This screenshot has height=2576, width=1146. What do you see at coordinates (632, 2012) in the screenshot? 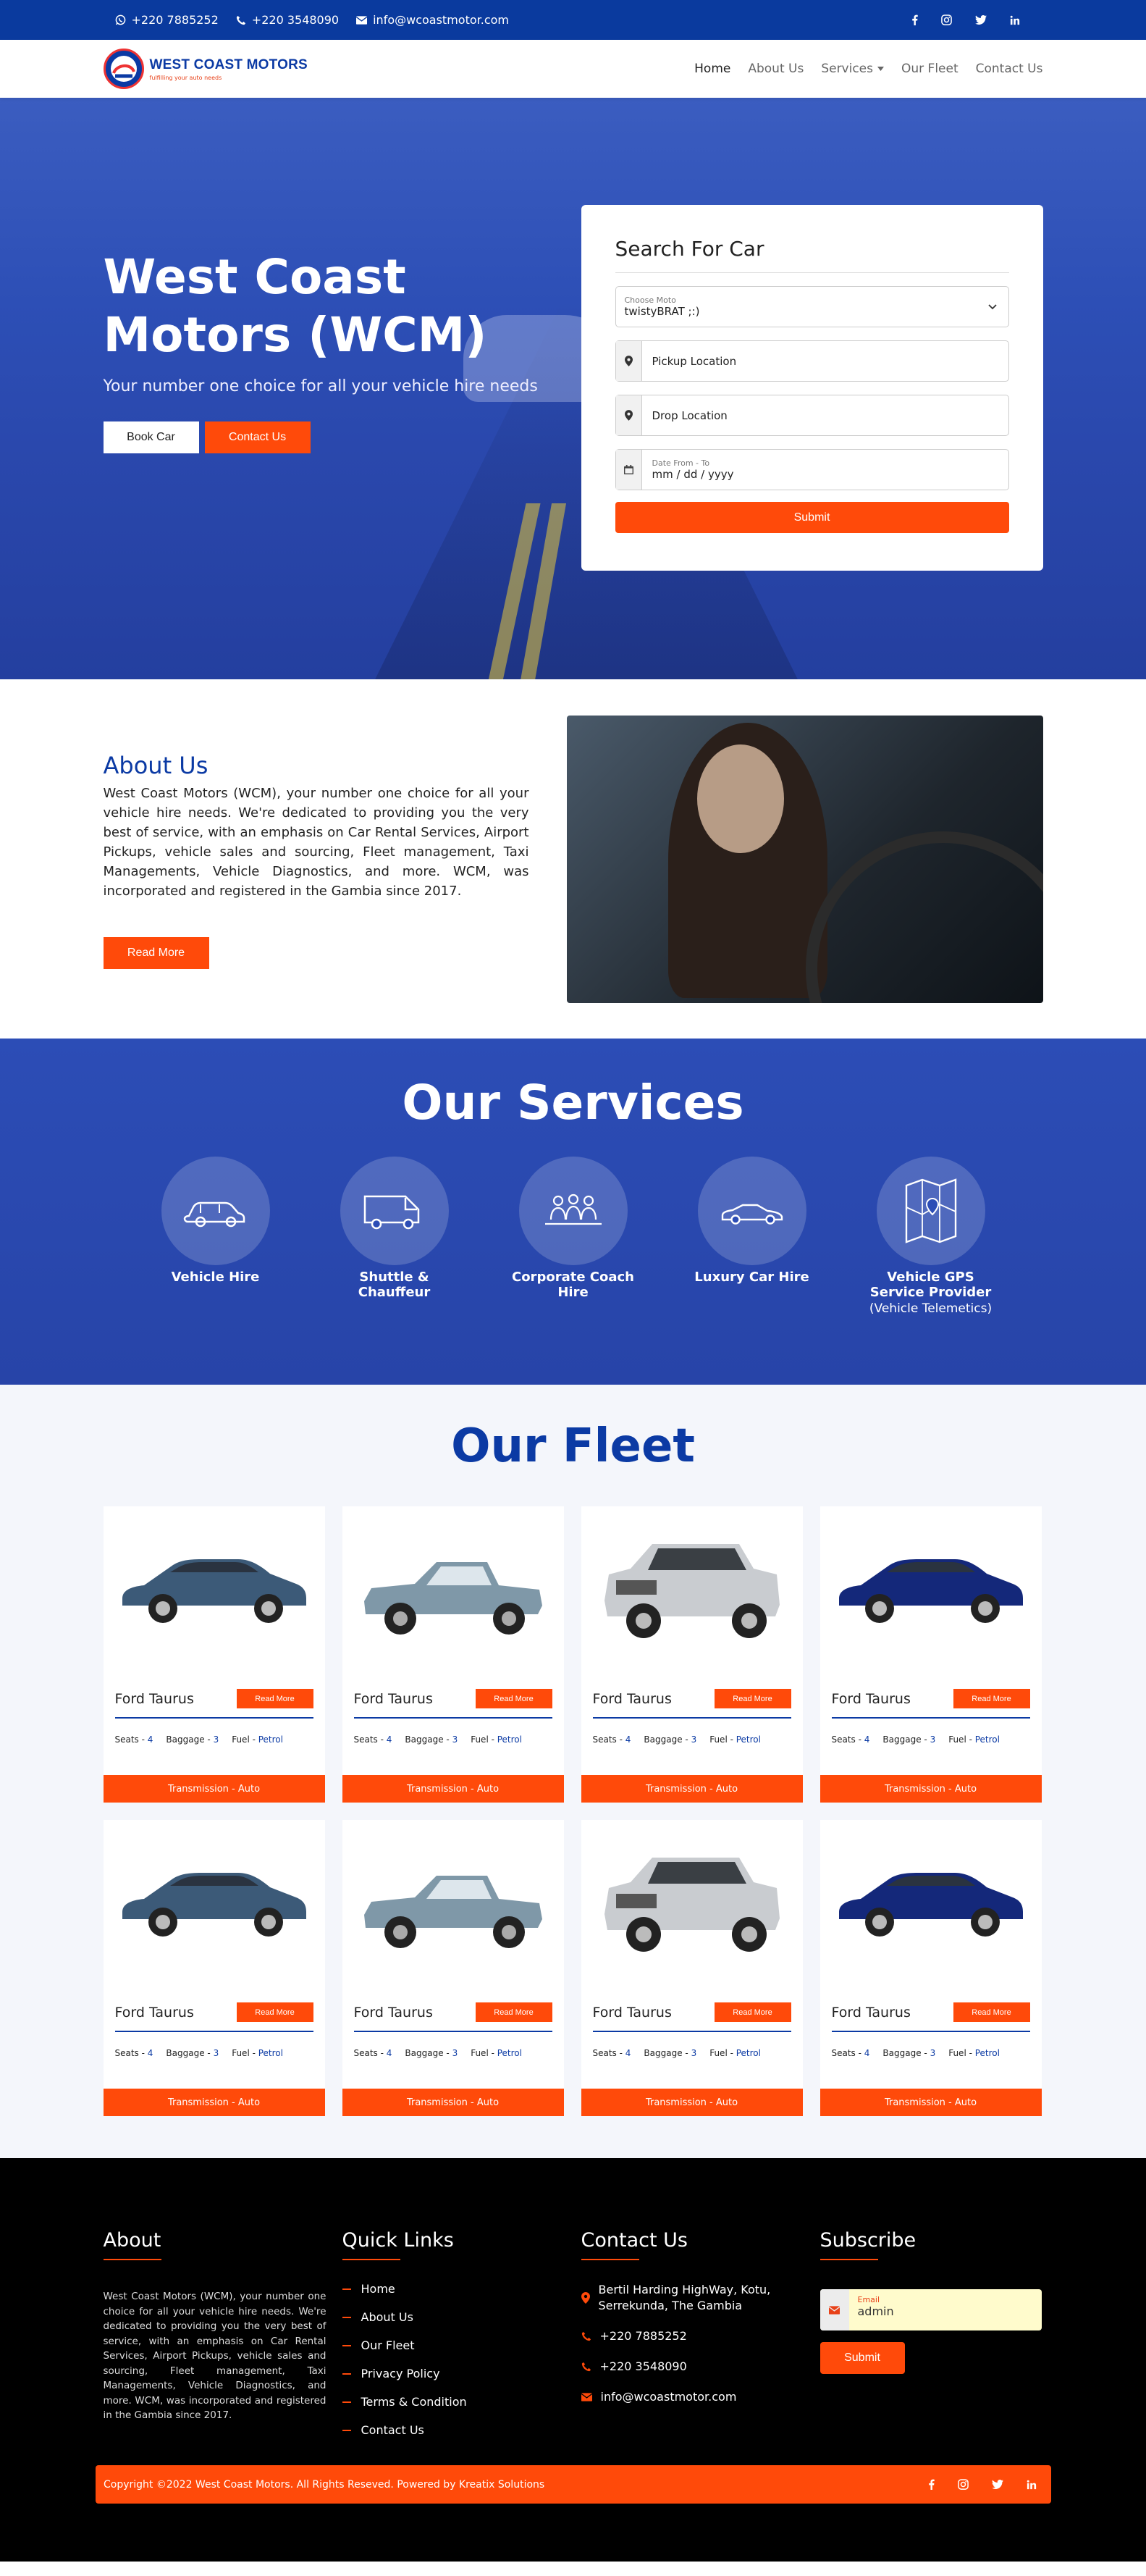
I see `car-name: Ford Taurus` at bounding box center [632, 2012].